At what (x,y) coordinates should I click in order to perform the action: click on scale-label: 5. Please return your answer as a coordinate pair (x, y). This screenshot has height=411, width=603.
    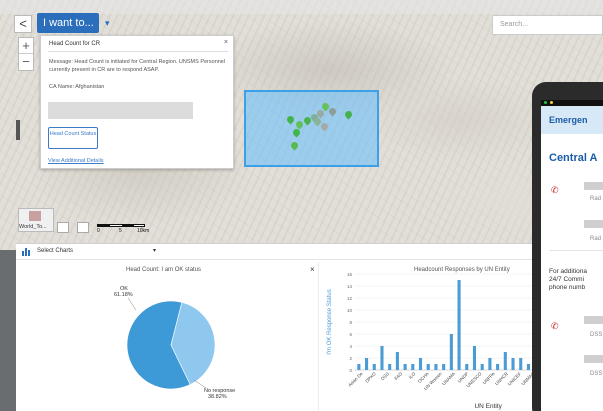
    Looking at the image, I should click on (120, 231).